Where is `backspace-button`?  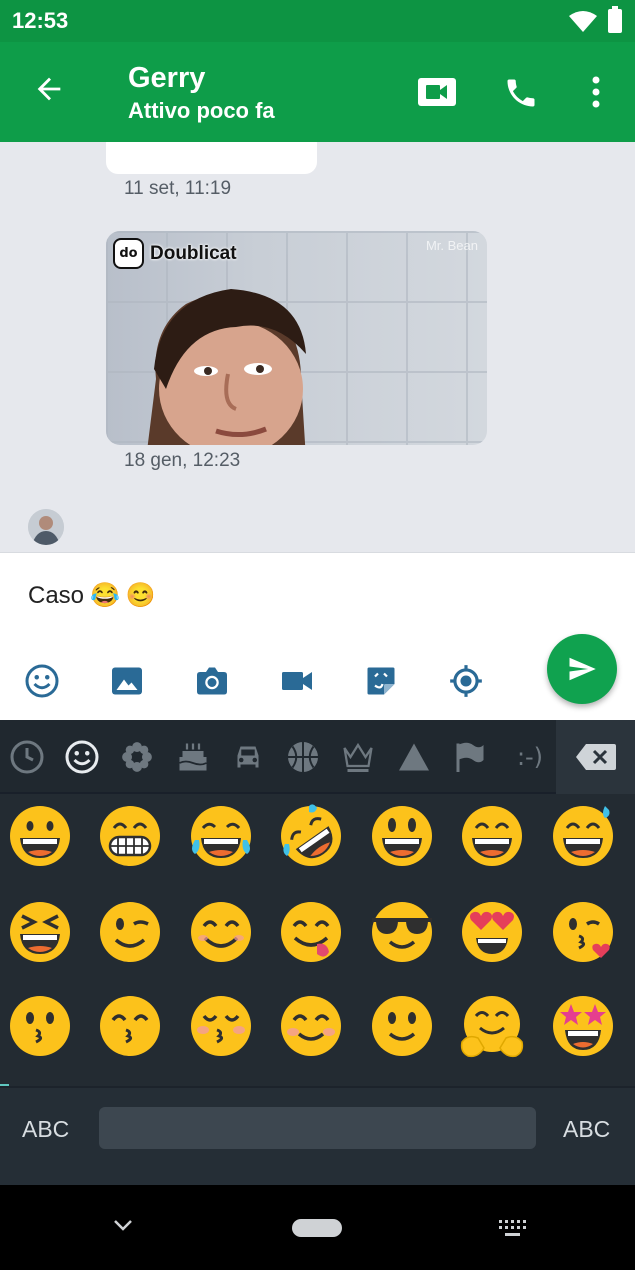 backspace-button is located at coordinates (595, 757).